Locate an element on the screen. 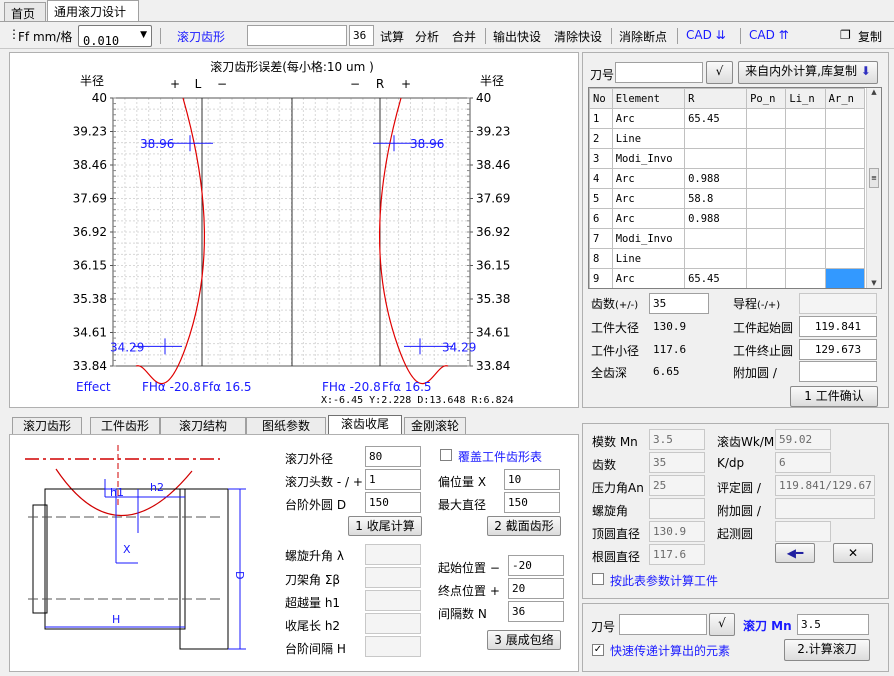  analyze-button: 分析 is located at coordinates (427, 36).